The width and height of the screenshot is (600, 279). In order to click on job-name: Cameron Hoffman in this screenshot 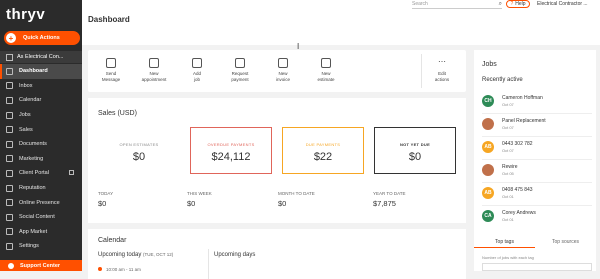, I will do `click(522, 98)`.